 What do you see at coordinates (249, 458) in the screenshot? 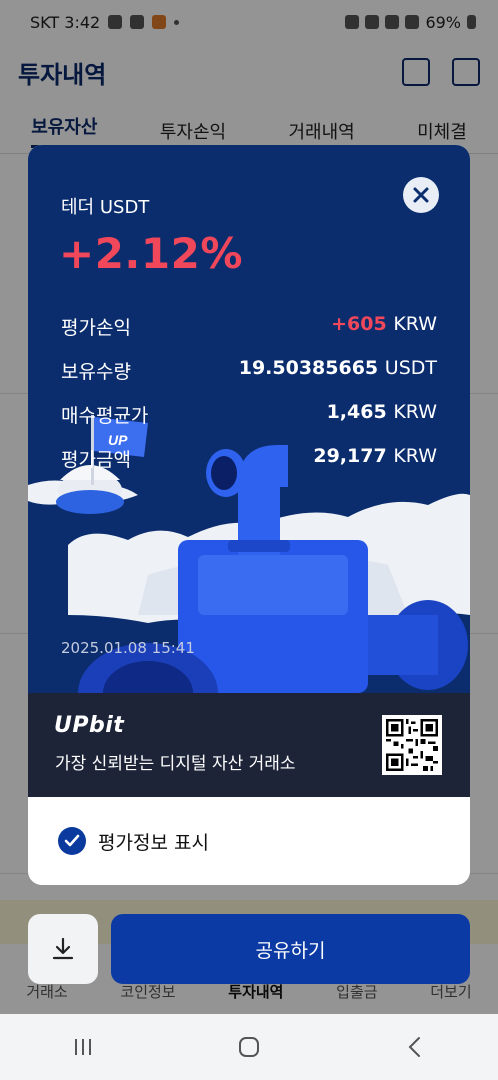
I see `stat-row-eval-amount: 평가금액 29,177 KRW` at bounding box center [249, 458].